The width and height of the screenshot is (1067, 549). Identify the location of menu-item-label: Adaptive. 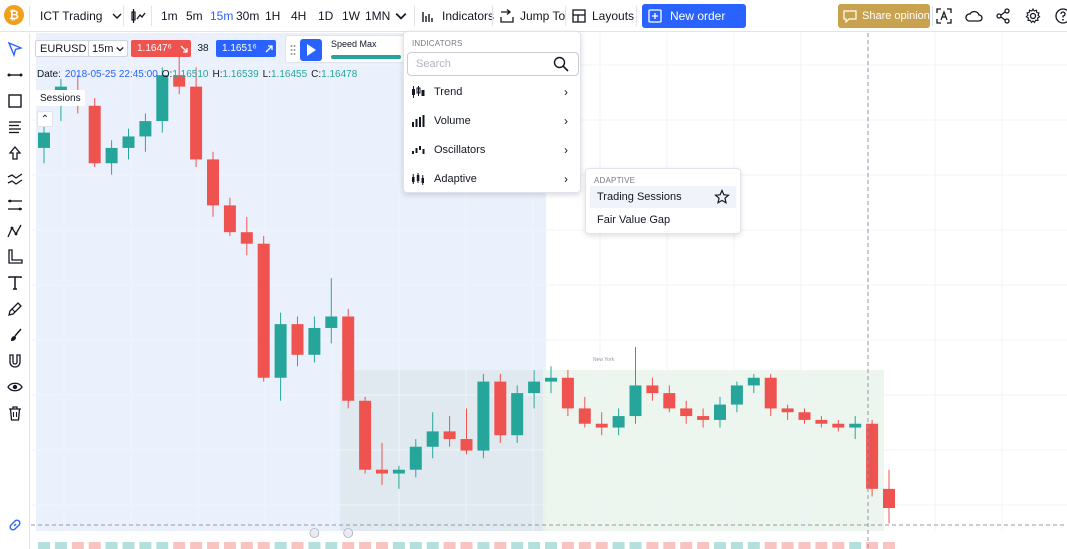
(455, 179).